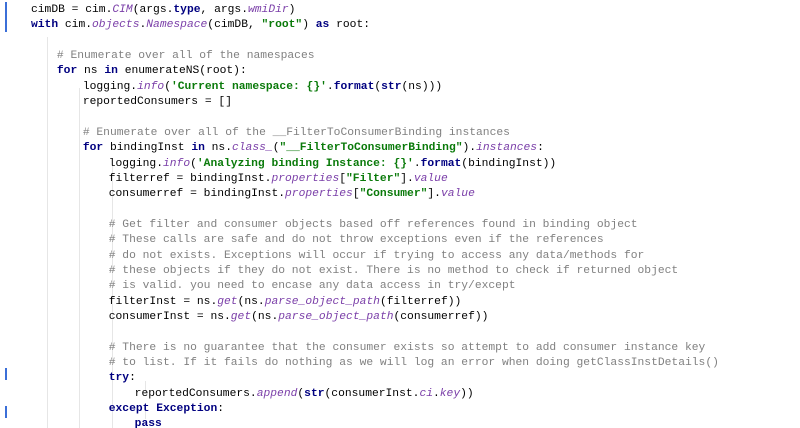 The width and height of the screenshot is (800, 428). What do you see at coordinates (420, 301) in the screenshot?
I see `code-token: (filterref))` at bounding box center [420, 301].